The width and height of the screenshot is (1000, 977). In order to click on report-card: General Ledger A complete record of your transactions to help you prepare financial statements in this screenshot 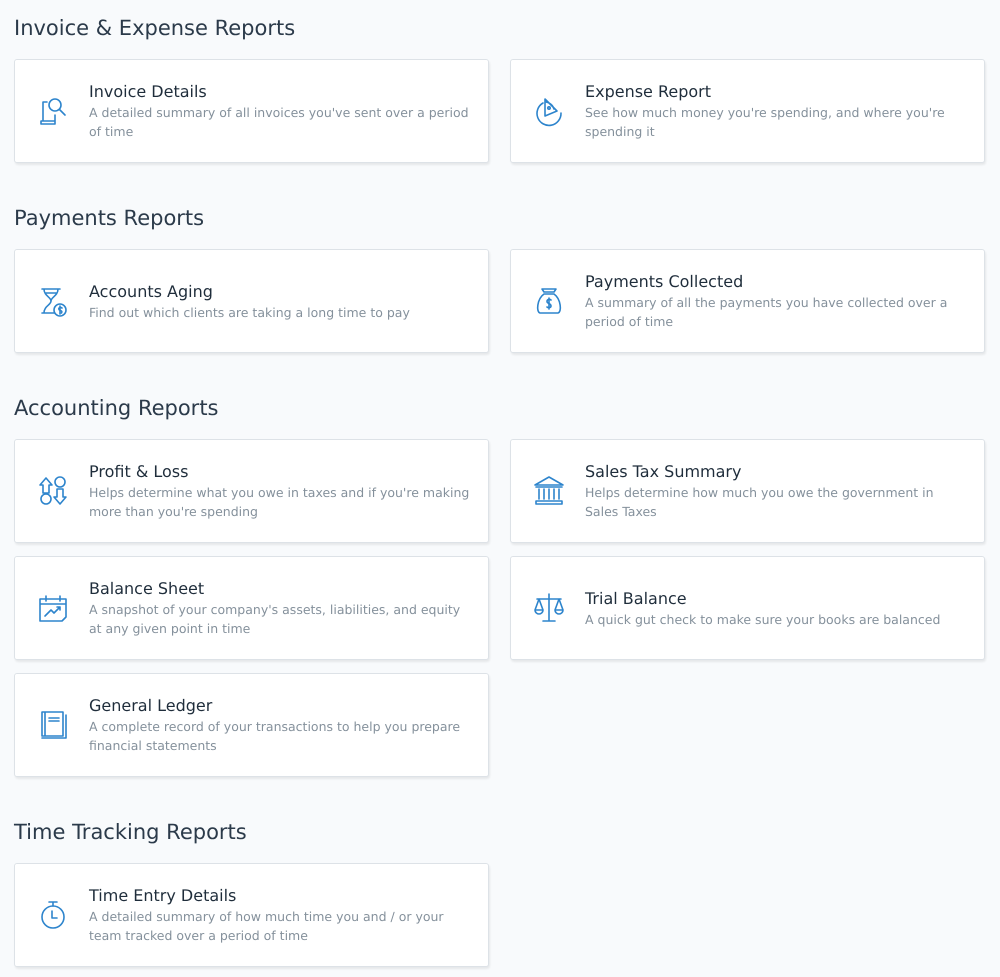, I will do `click(251, 725)`.